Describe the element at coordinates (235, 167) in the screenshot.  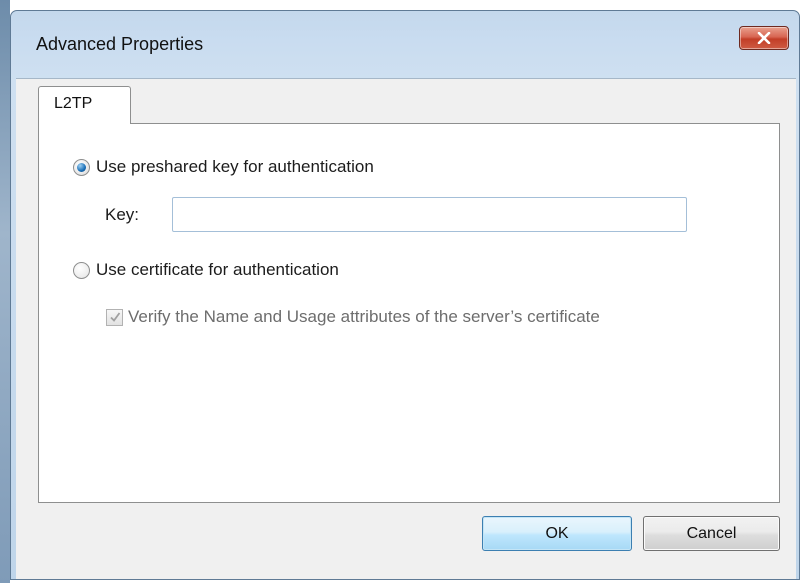
I see `preshared-key-label: Use preshared key for authentication` at that location.